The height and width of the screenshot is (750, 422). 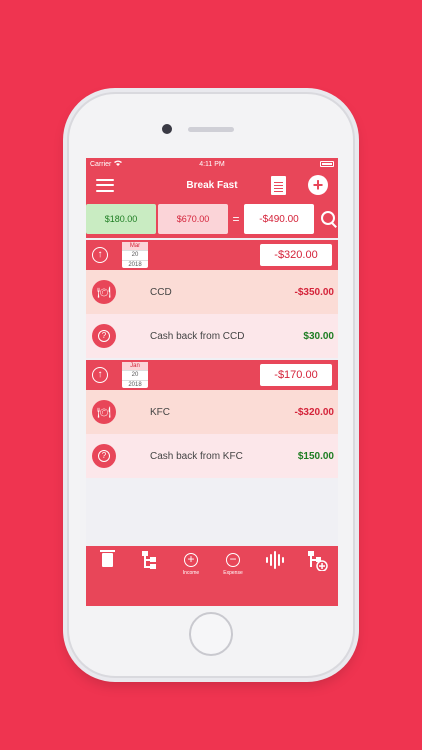 What do you see at coordinates (318, 185) in the screenshot?
I see `add-transaction-button: +` at bounding box center [318, 185].